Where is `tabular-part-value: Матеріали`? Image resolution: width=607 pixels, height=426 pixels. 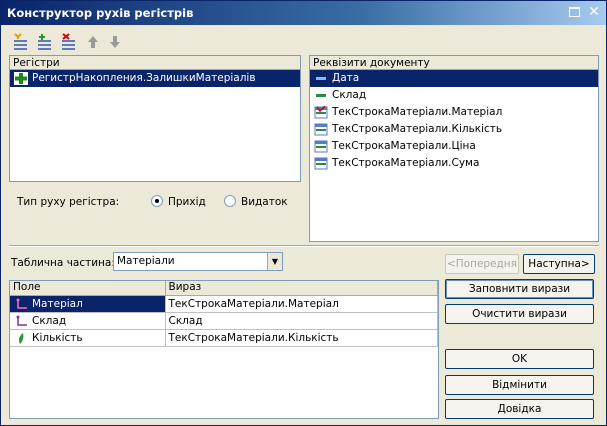
tabular-part-value: Матеріали is located at coordinates (146, 261).